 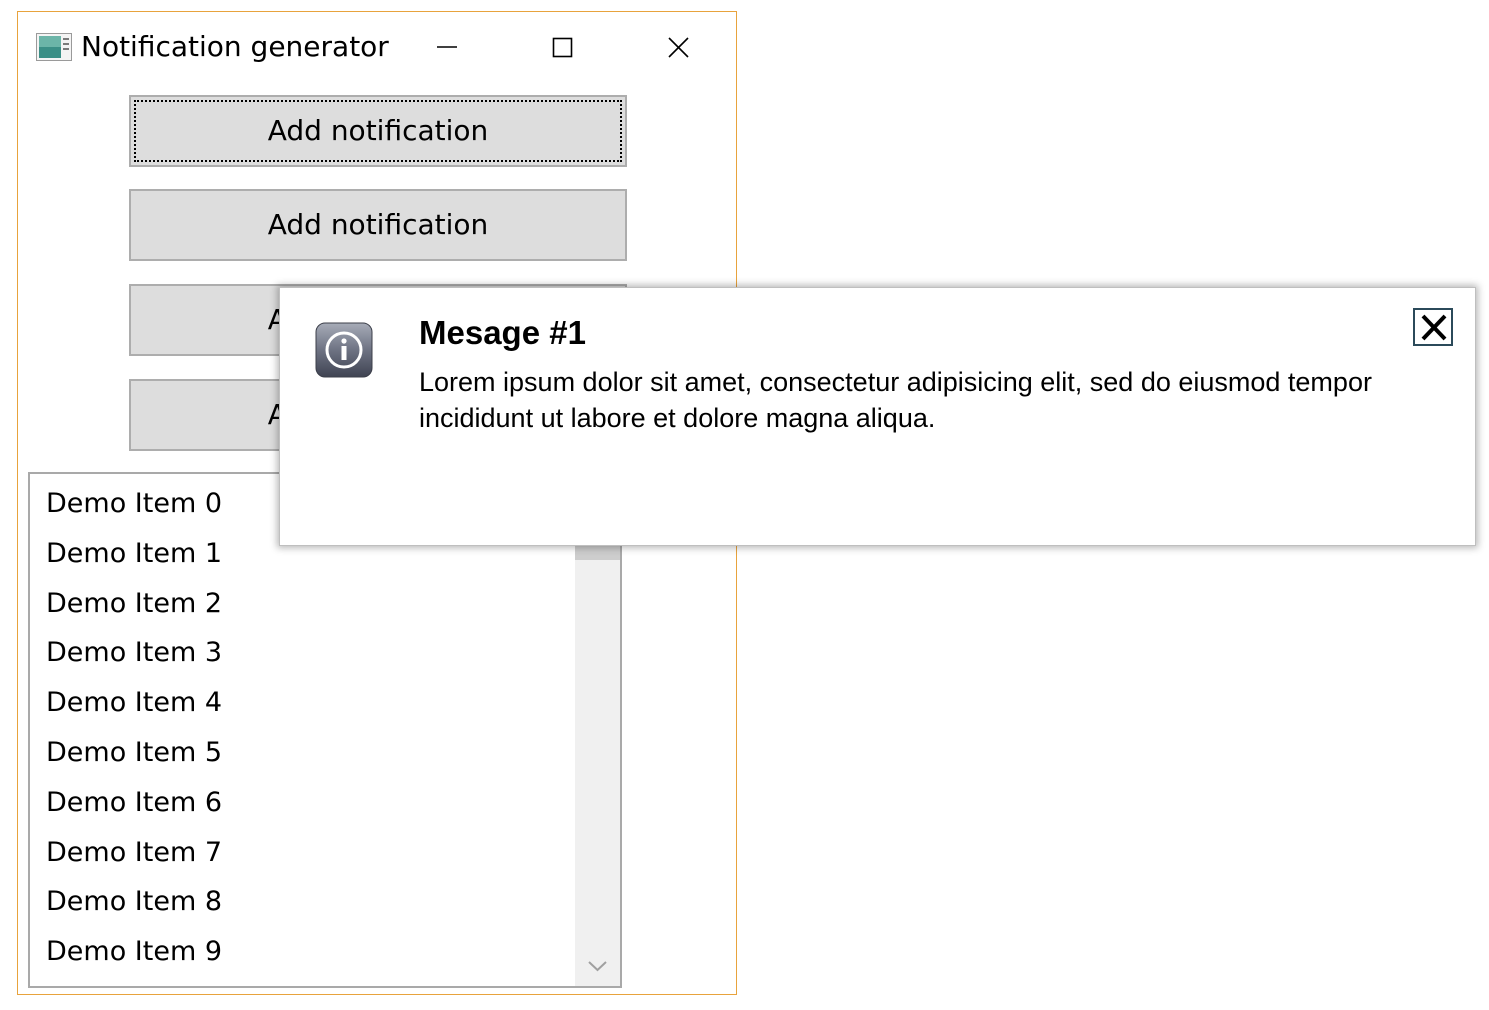 I want to click on minimize-icon, so click(x=447, y=47).